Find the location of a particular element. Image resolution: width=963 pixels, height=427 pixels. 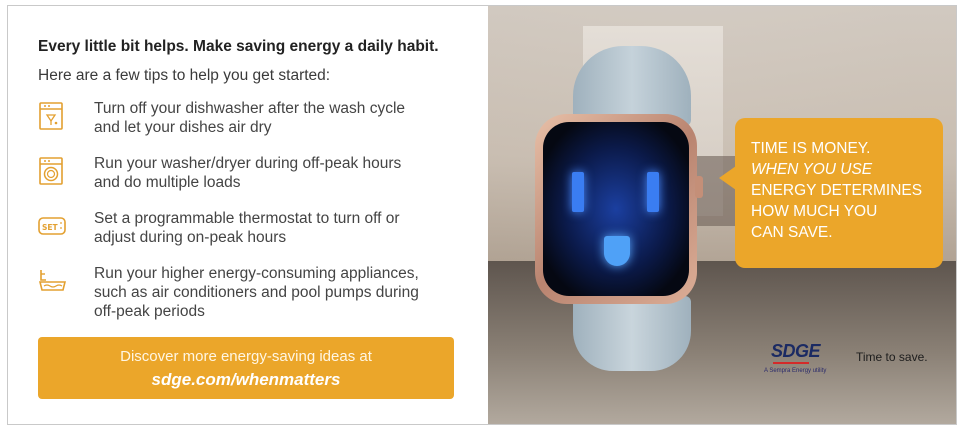

outlet-slot-left is located at coordinates (578, 192).